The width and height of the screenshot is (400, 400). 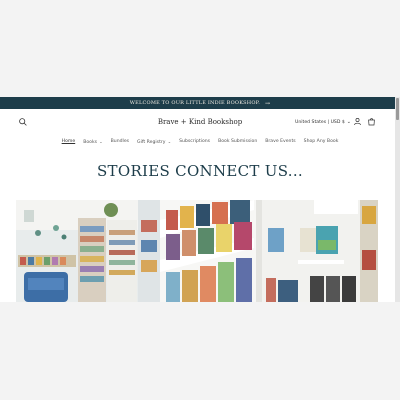 I want to click on nav-item-bundles: Bundles, so click(x=120, y=141).